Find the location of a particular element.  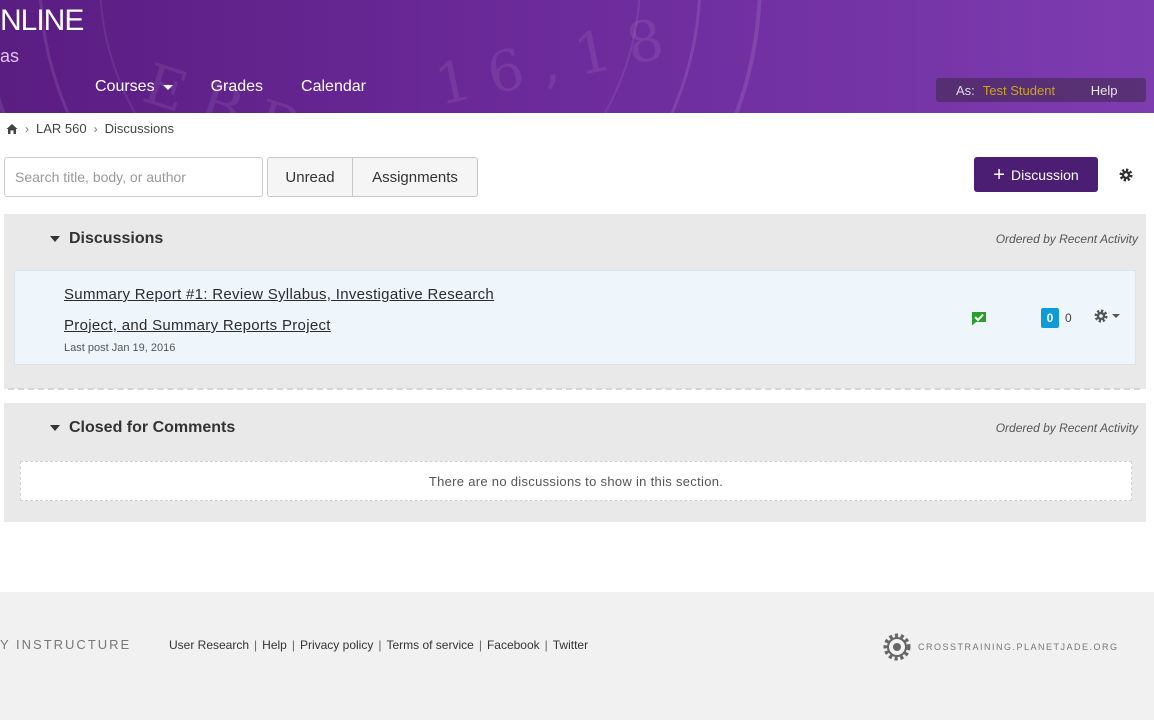

add-discussion-button: + Discussion is located at coordinates (1036, 174).